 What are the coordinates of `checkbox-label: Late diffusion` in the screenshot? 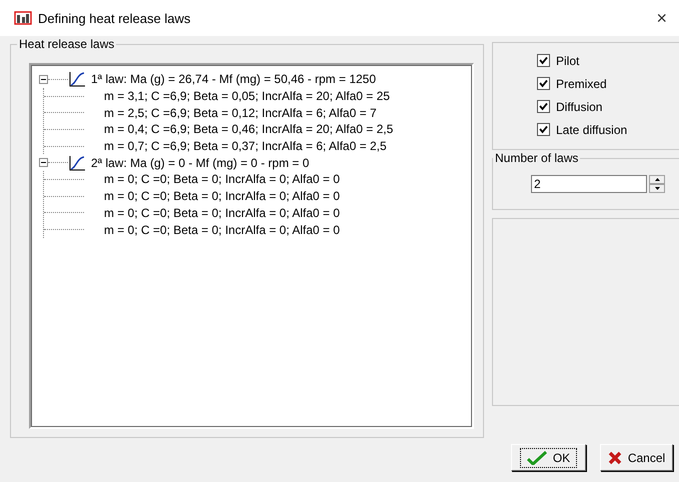 It's located at (592, 129).